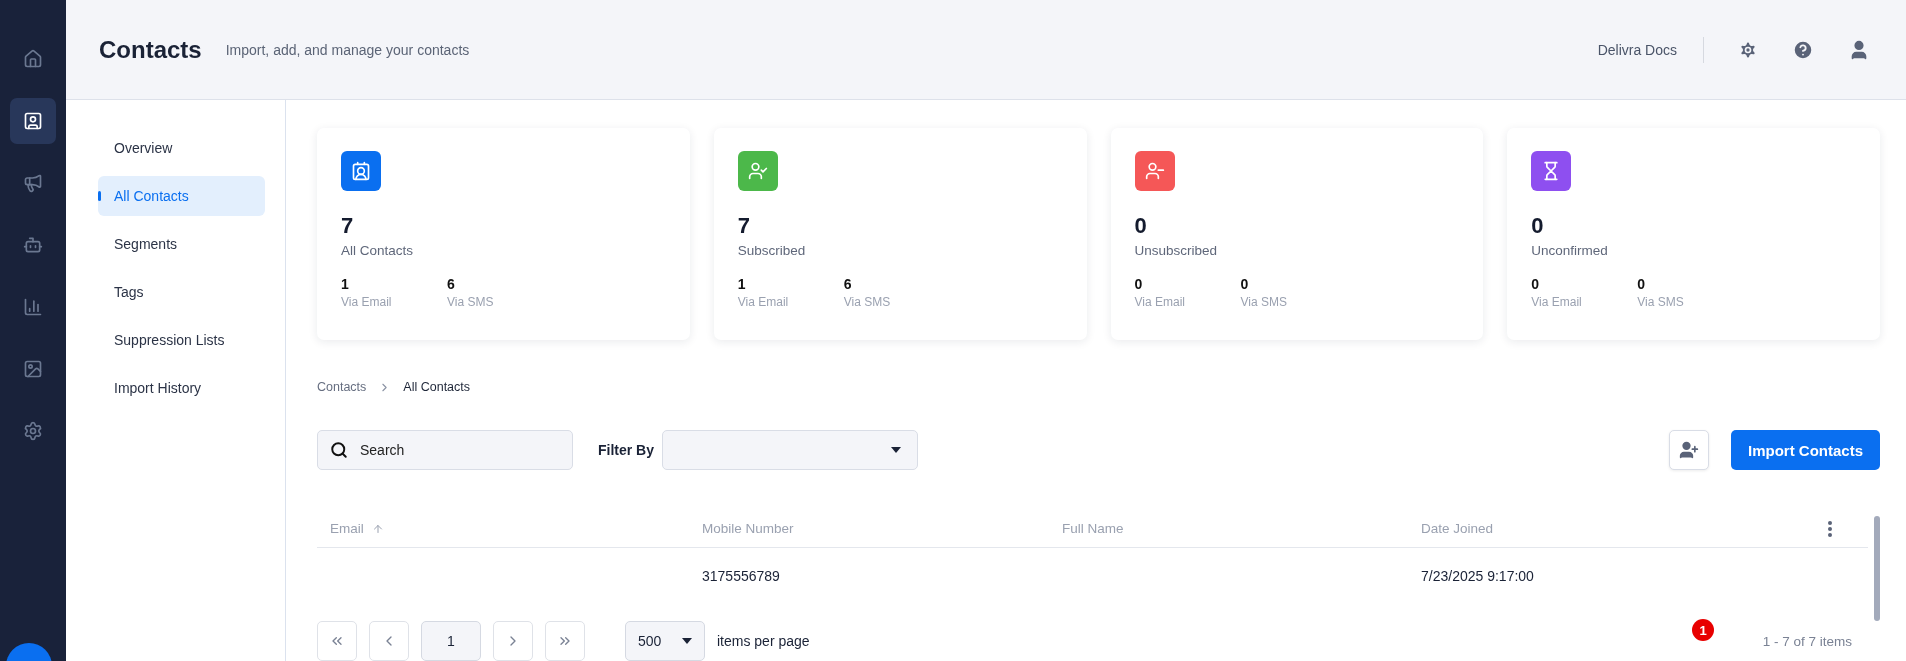  Describe the element at coordinates (348, 49) in the screenshot. I see `page-subtitle: Import, add, and manage your contacts` at that location.